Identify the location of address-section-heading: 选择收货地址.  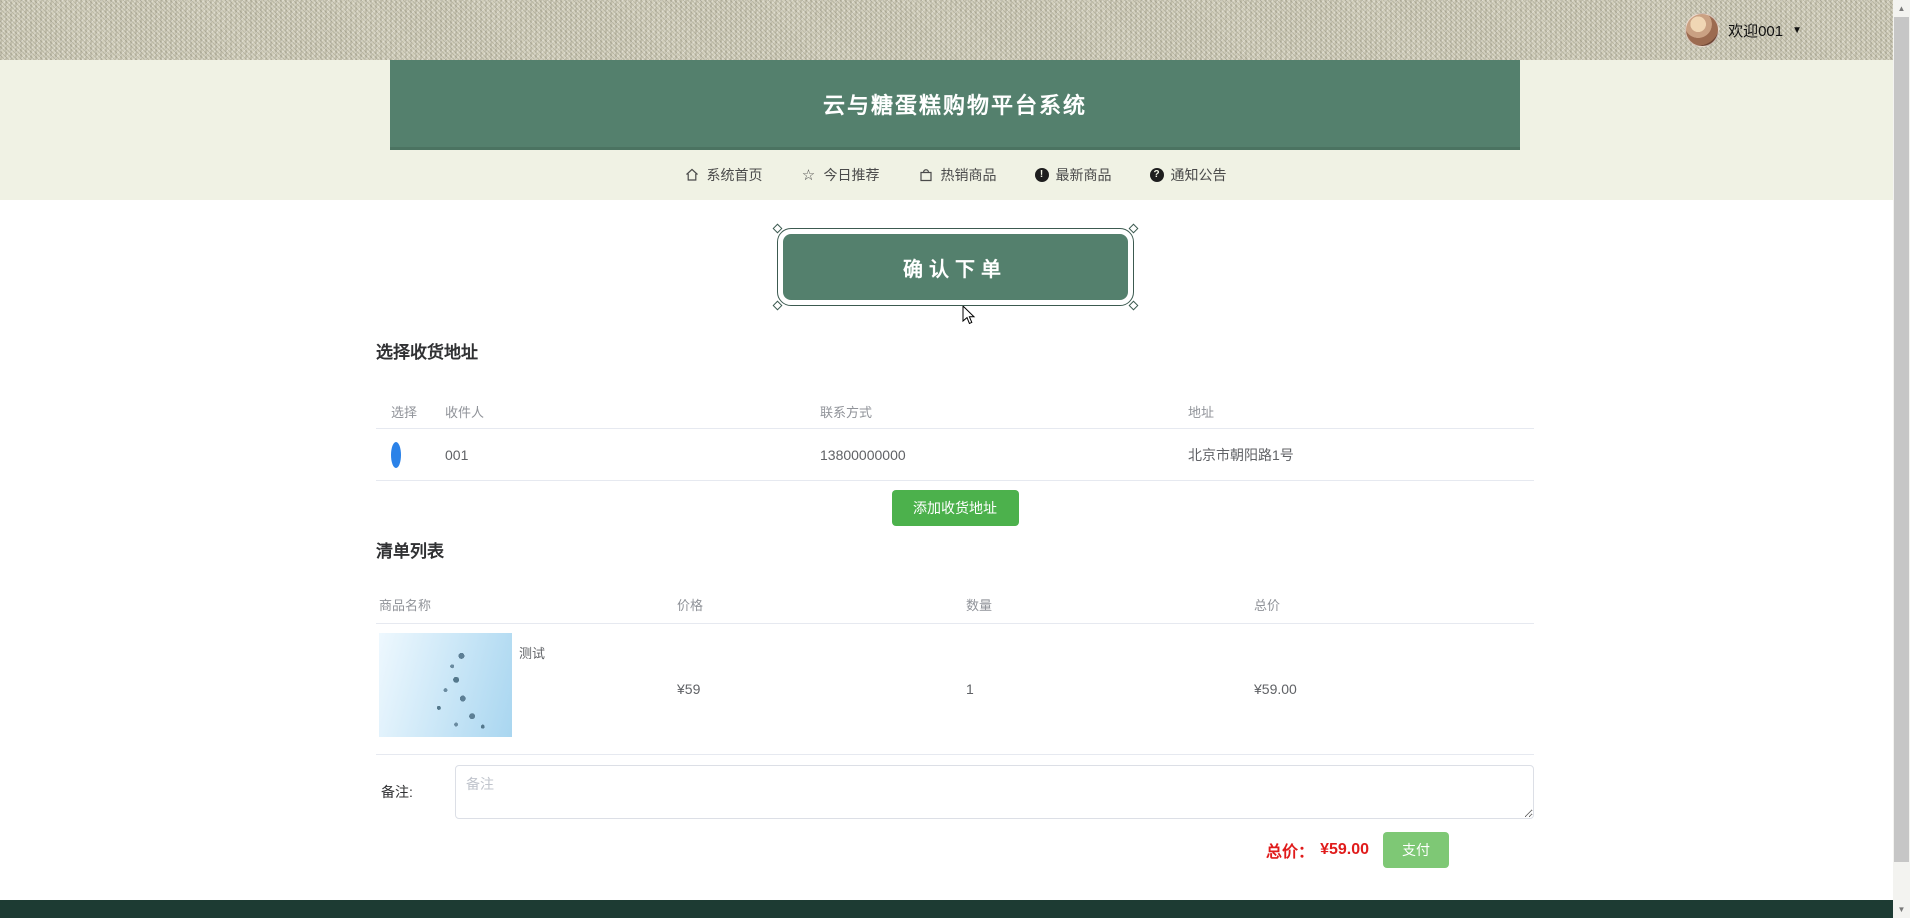
(427, 352).